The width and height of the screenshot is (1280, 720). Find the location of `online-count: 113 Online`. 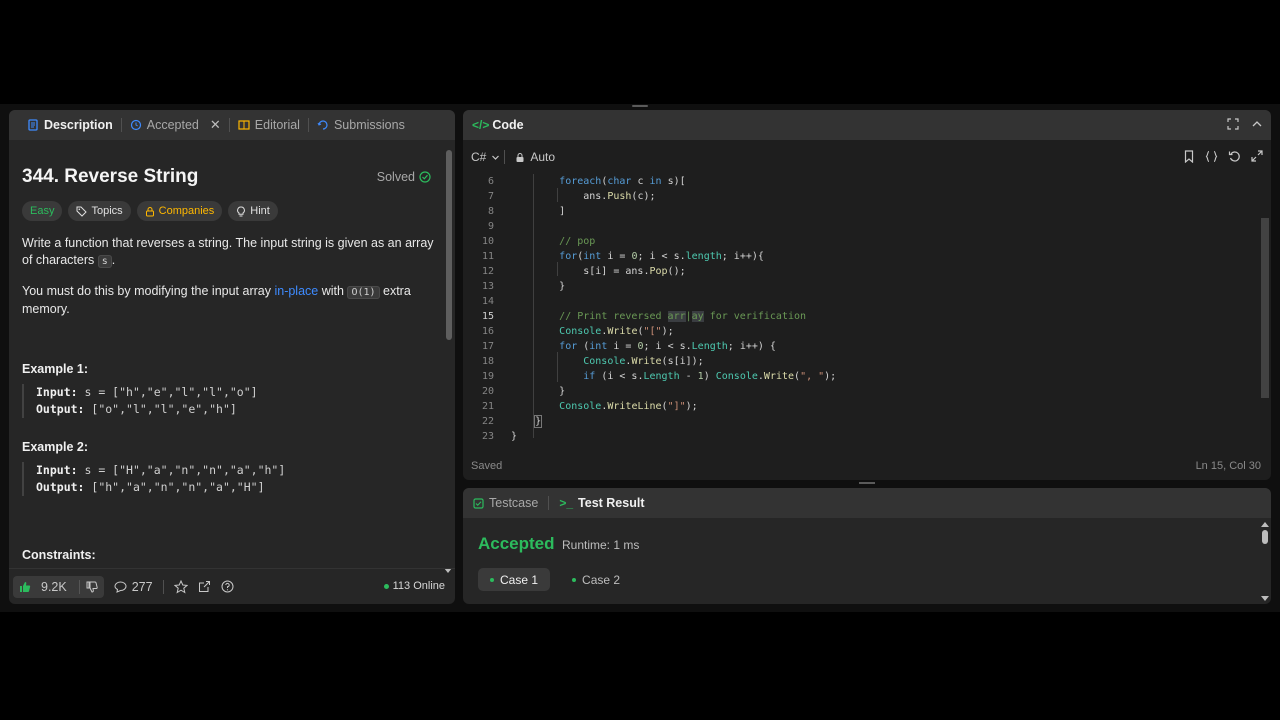

online-count: 113 Online is located at coordinates (418, 586).